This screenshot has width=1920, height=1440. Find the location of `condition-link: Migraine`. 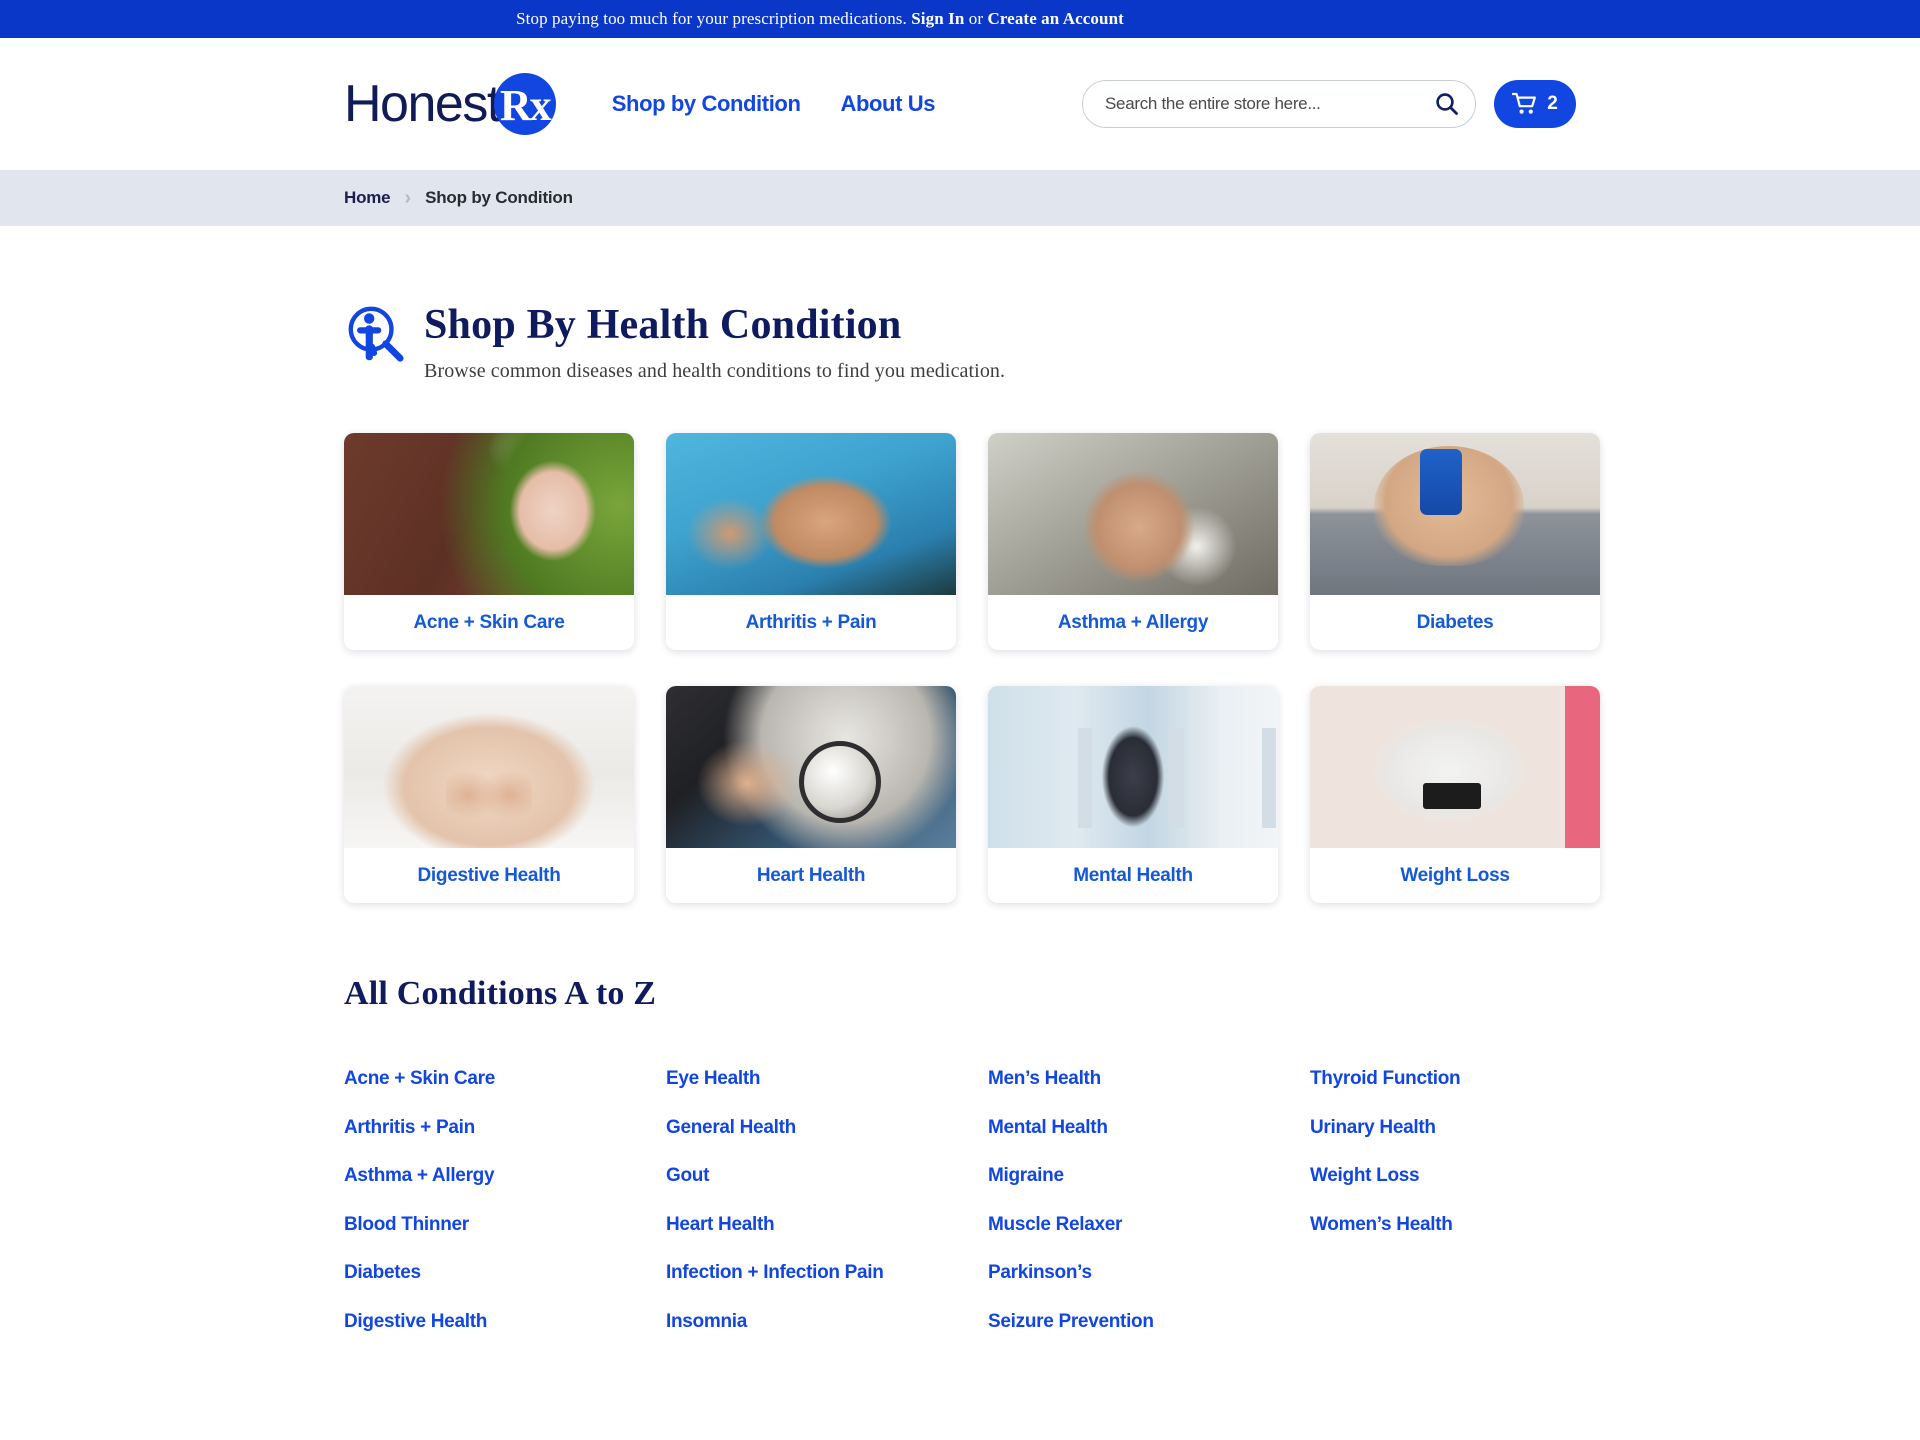

condition-link: Migraine is located at coordinates (1149, 1176).